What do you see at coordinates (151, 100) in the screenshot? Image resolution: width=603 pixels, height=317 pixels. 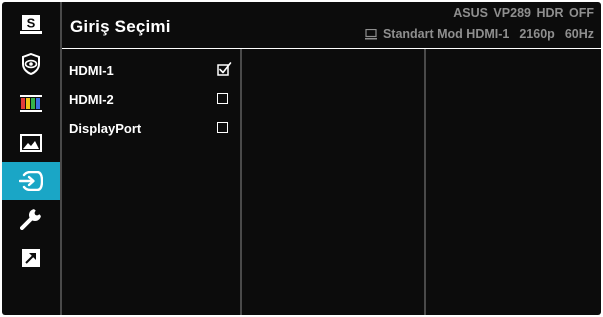 I see `option-hdmi-2: HDMI-2` at bounding box center [151, 100].